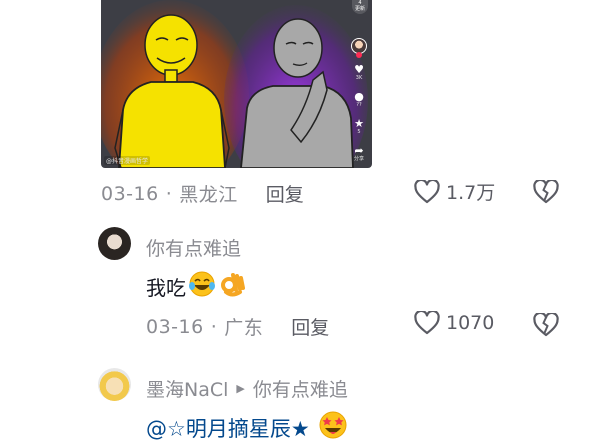 The image size is (590, 445). I want to click on like-button: 1.7万, so click(454, 191).